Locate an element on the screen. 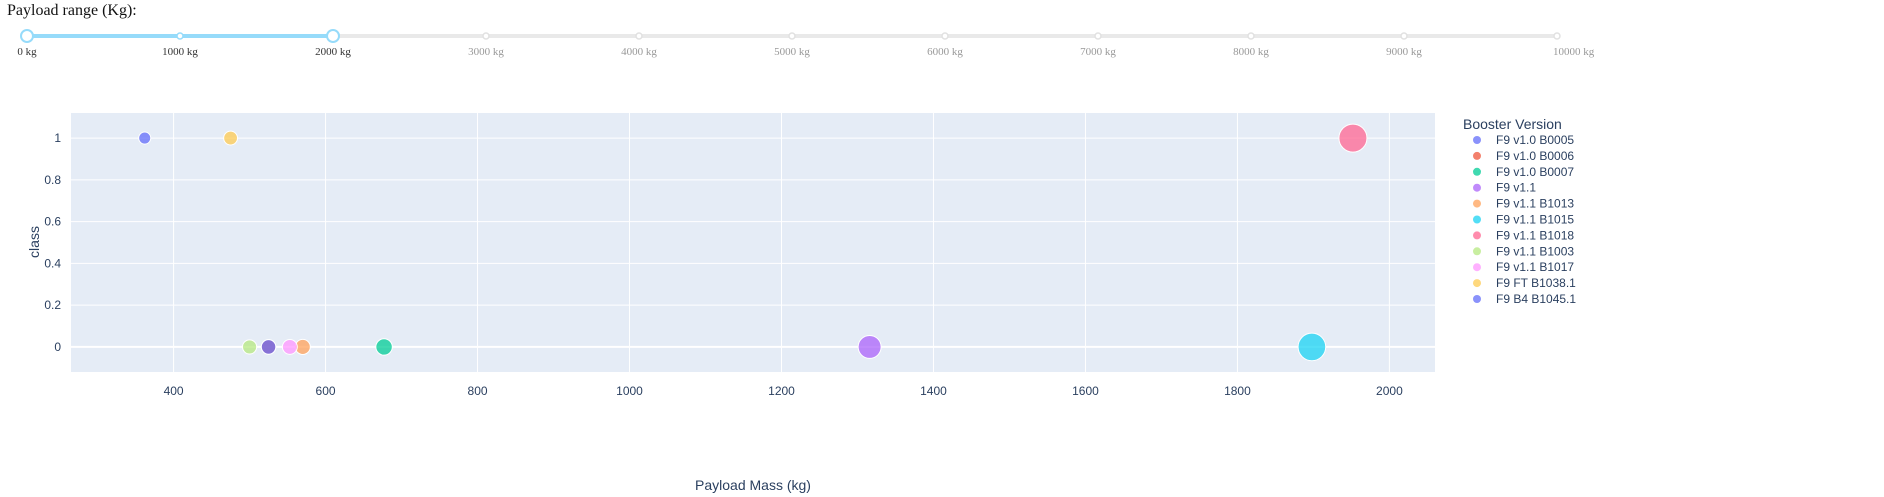 This screenshot has height=497, width=1884. x-tick-label: 600 is located at coordinates (326, 391).